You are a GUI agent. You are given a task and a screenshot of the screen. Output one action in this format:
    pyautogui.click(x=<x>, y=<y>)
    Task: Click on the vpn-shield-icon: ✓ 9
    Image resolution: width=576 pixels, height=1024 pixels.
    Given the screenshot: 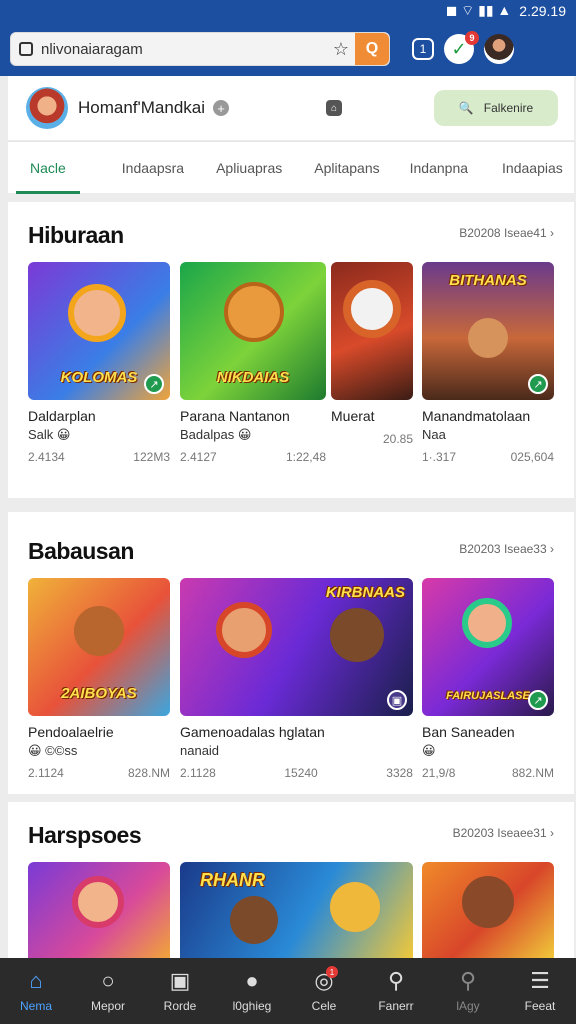 What is the action you would take?
    pyautogui.click(x=461, y=47)
    